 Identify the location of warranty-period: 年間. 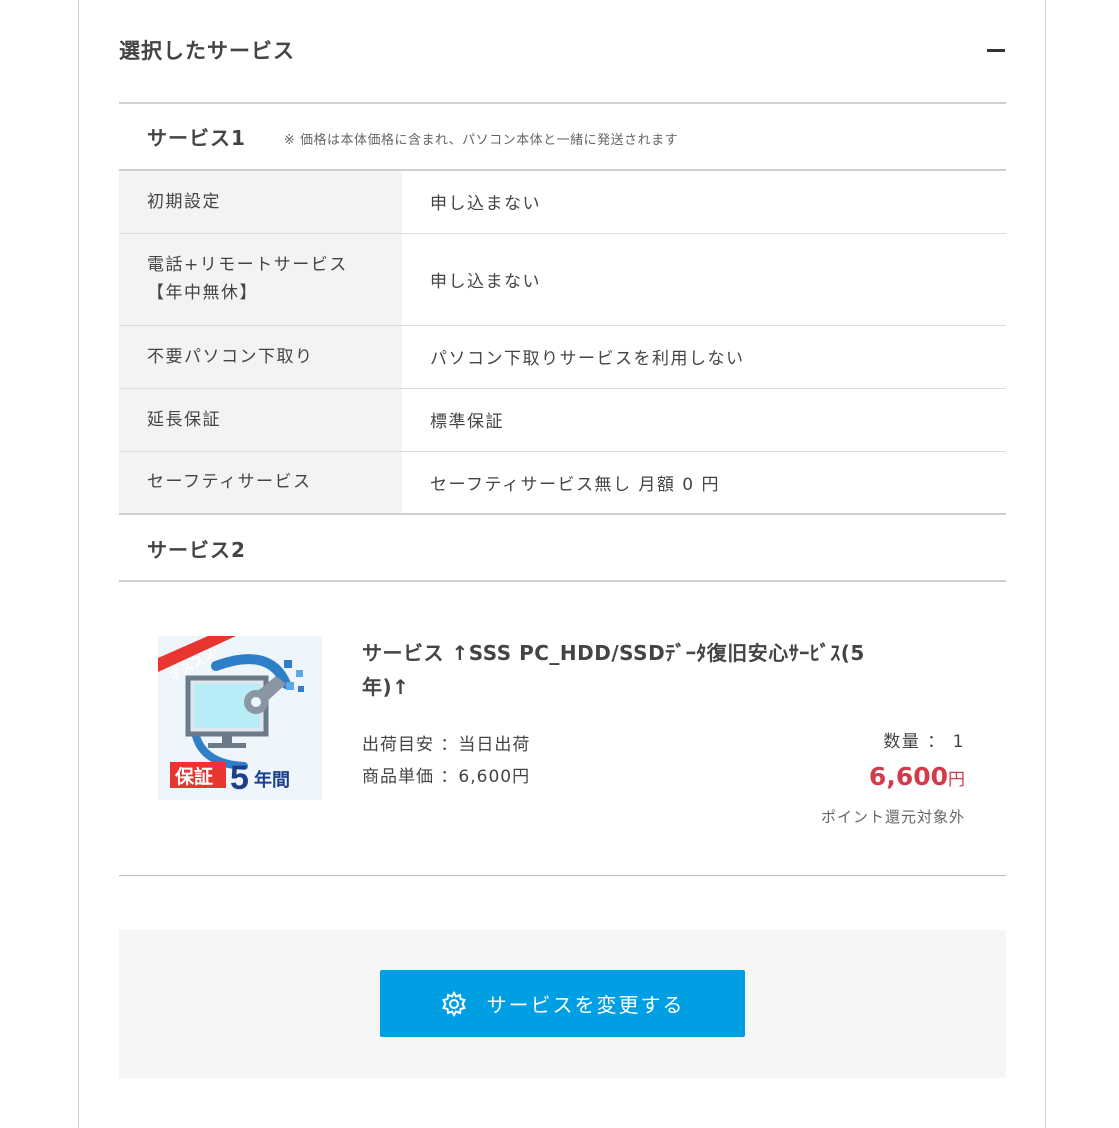
(272, 780).